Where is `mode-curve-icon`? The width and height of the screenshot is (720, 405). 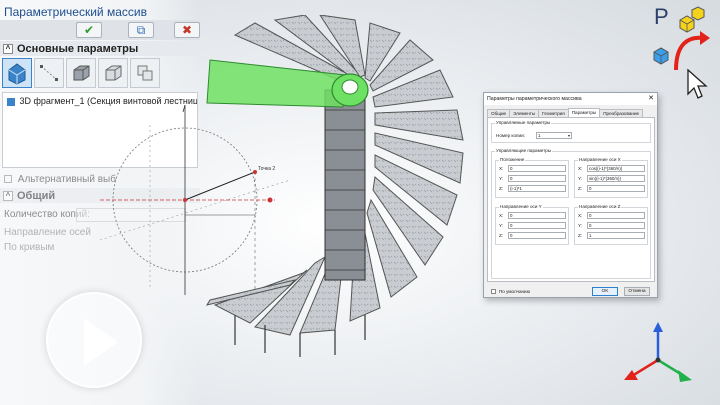 mode-curve-icon is located at coordinates (49, 73).